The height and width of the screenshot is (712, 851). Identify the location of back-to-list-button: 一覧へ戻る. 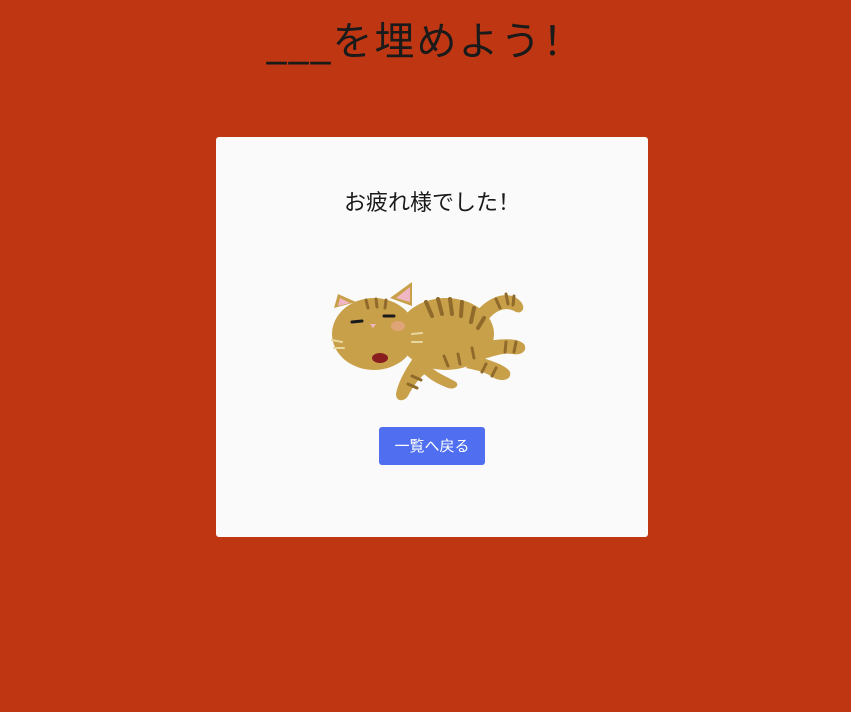
(432, 446).